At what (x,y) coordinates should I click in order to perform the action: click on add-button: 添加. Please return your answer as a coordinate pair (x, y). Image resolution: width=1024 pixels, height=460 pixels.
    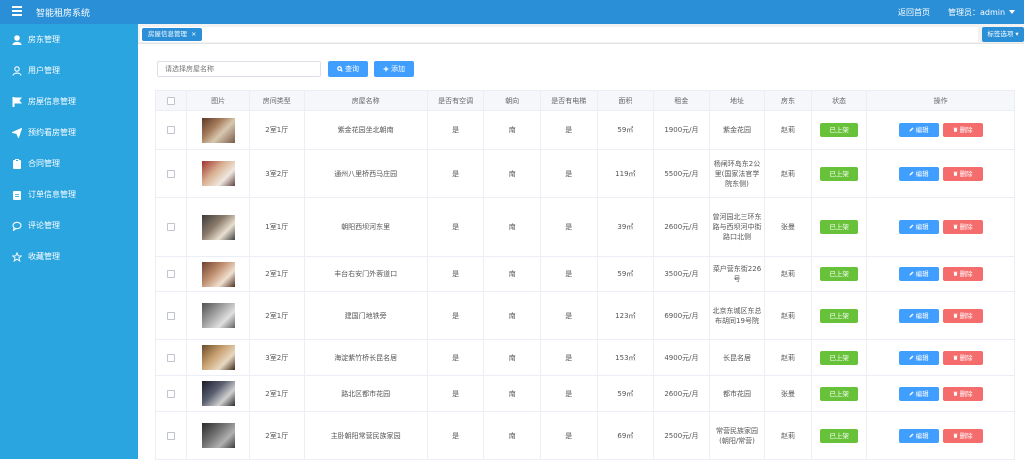
    Looking at the image, I should click on (394, 69).